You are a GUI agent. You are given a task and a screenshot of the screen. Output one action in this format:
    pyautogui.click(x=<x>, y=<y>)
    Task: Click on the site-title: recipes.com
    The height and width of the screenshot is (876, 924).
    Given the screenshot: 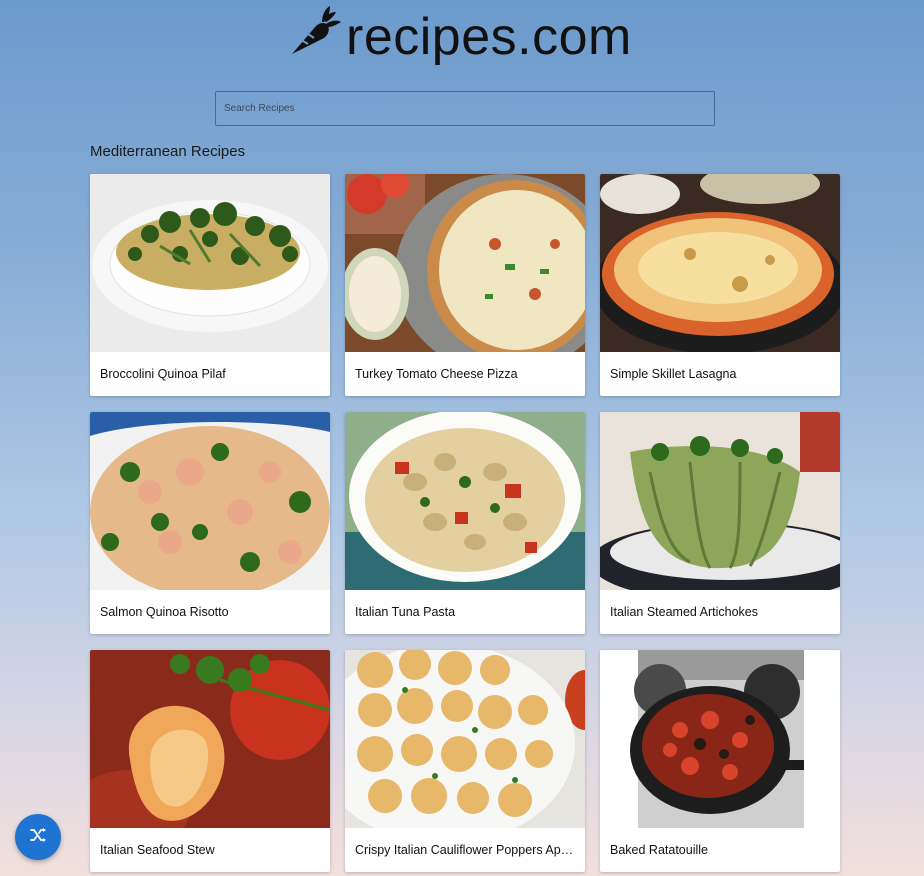 What is the action you would take?
    pyautogui.click(x=489, y=37)
    